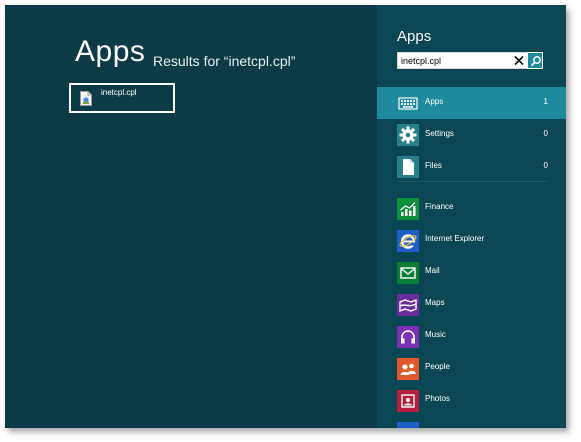 This screenshot has height=442, width=581. Describe the element at coordinates (471, 274) in the screenshot. I see `app-mail: Mail` at that location.